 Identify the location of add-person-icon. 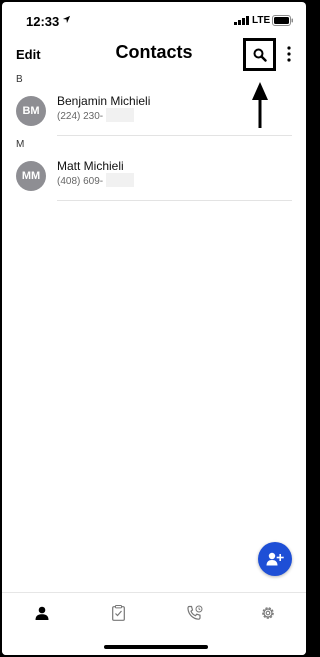
(275, 559).